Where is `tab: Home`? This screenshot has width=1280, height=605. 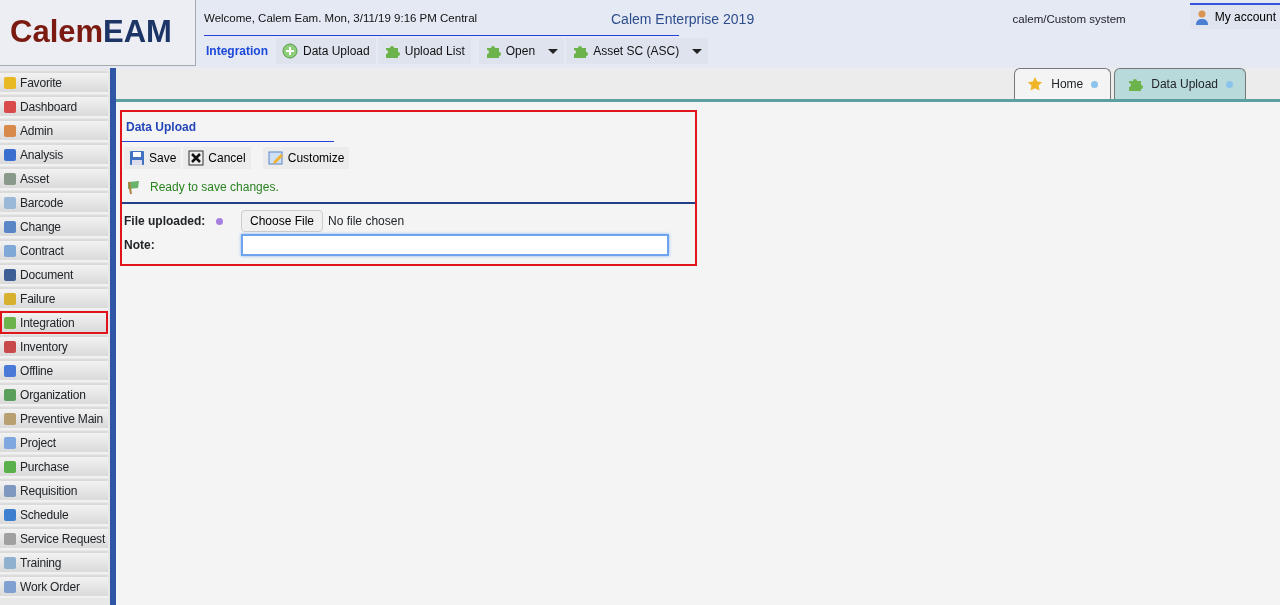 tab: Home is located at coordinates (1063, 83).